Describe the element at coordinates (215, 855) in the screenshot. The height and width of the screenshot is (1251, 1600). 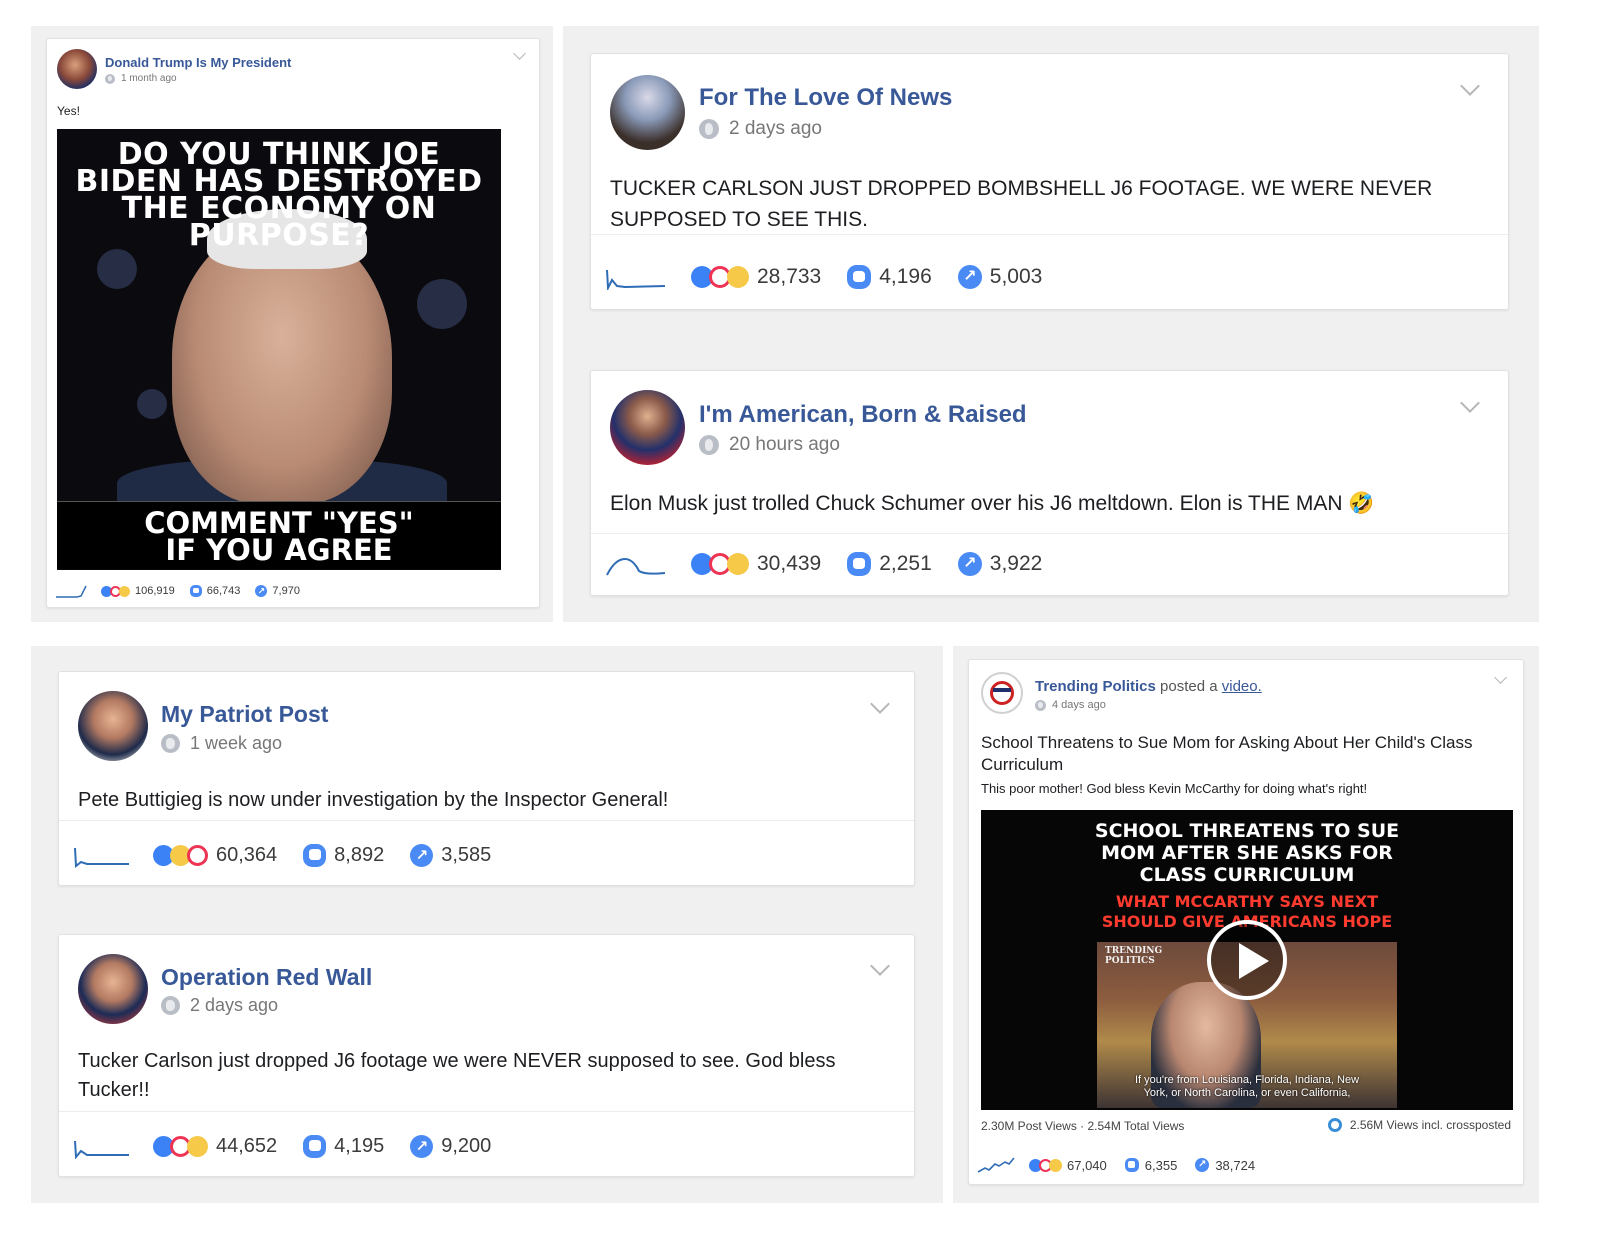
I see `reactions: 60,364` at that location.